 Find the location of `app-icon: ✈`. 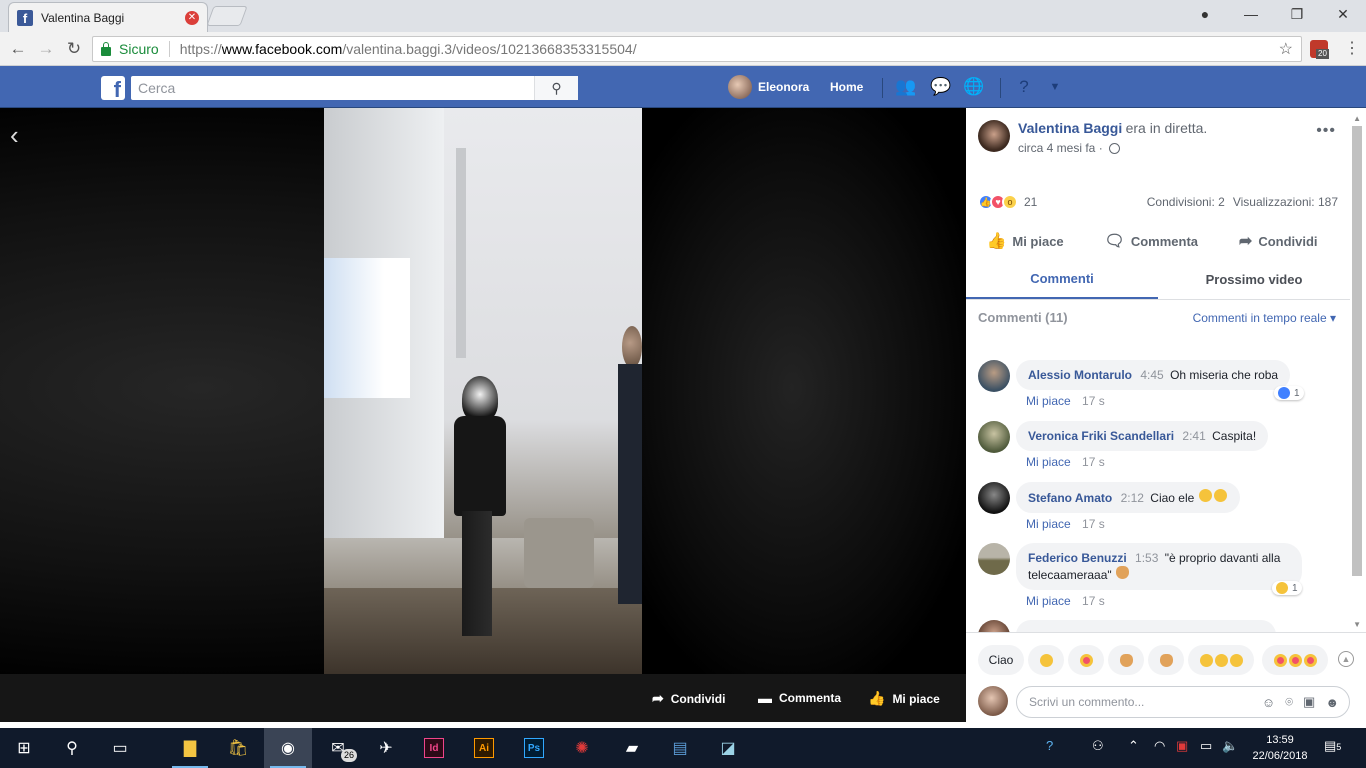

app-icon: ✈ is located at coordinates (386, 748).